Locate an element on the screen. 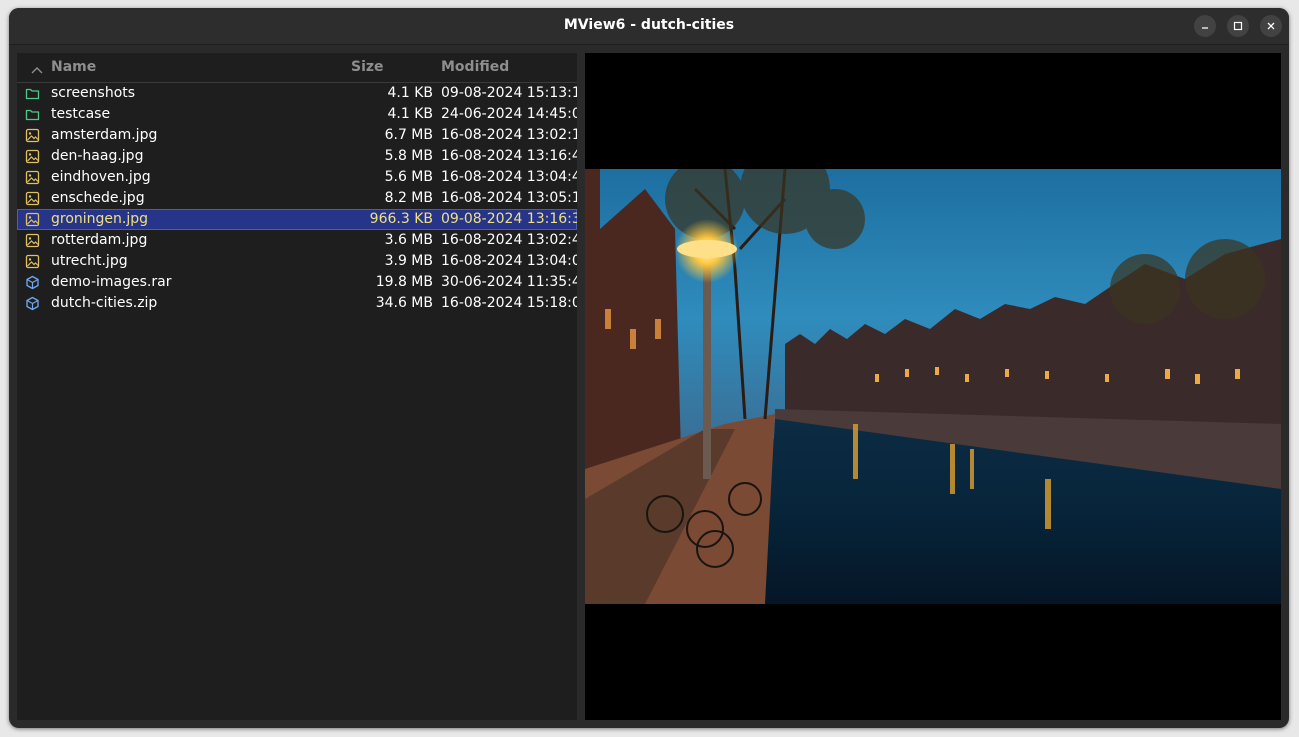 The height and width of the screenshot is (737, 1299). close-button is located at coordinates (1271, 26).